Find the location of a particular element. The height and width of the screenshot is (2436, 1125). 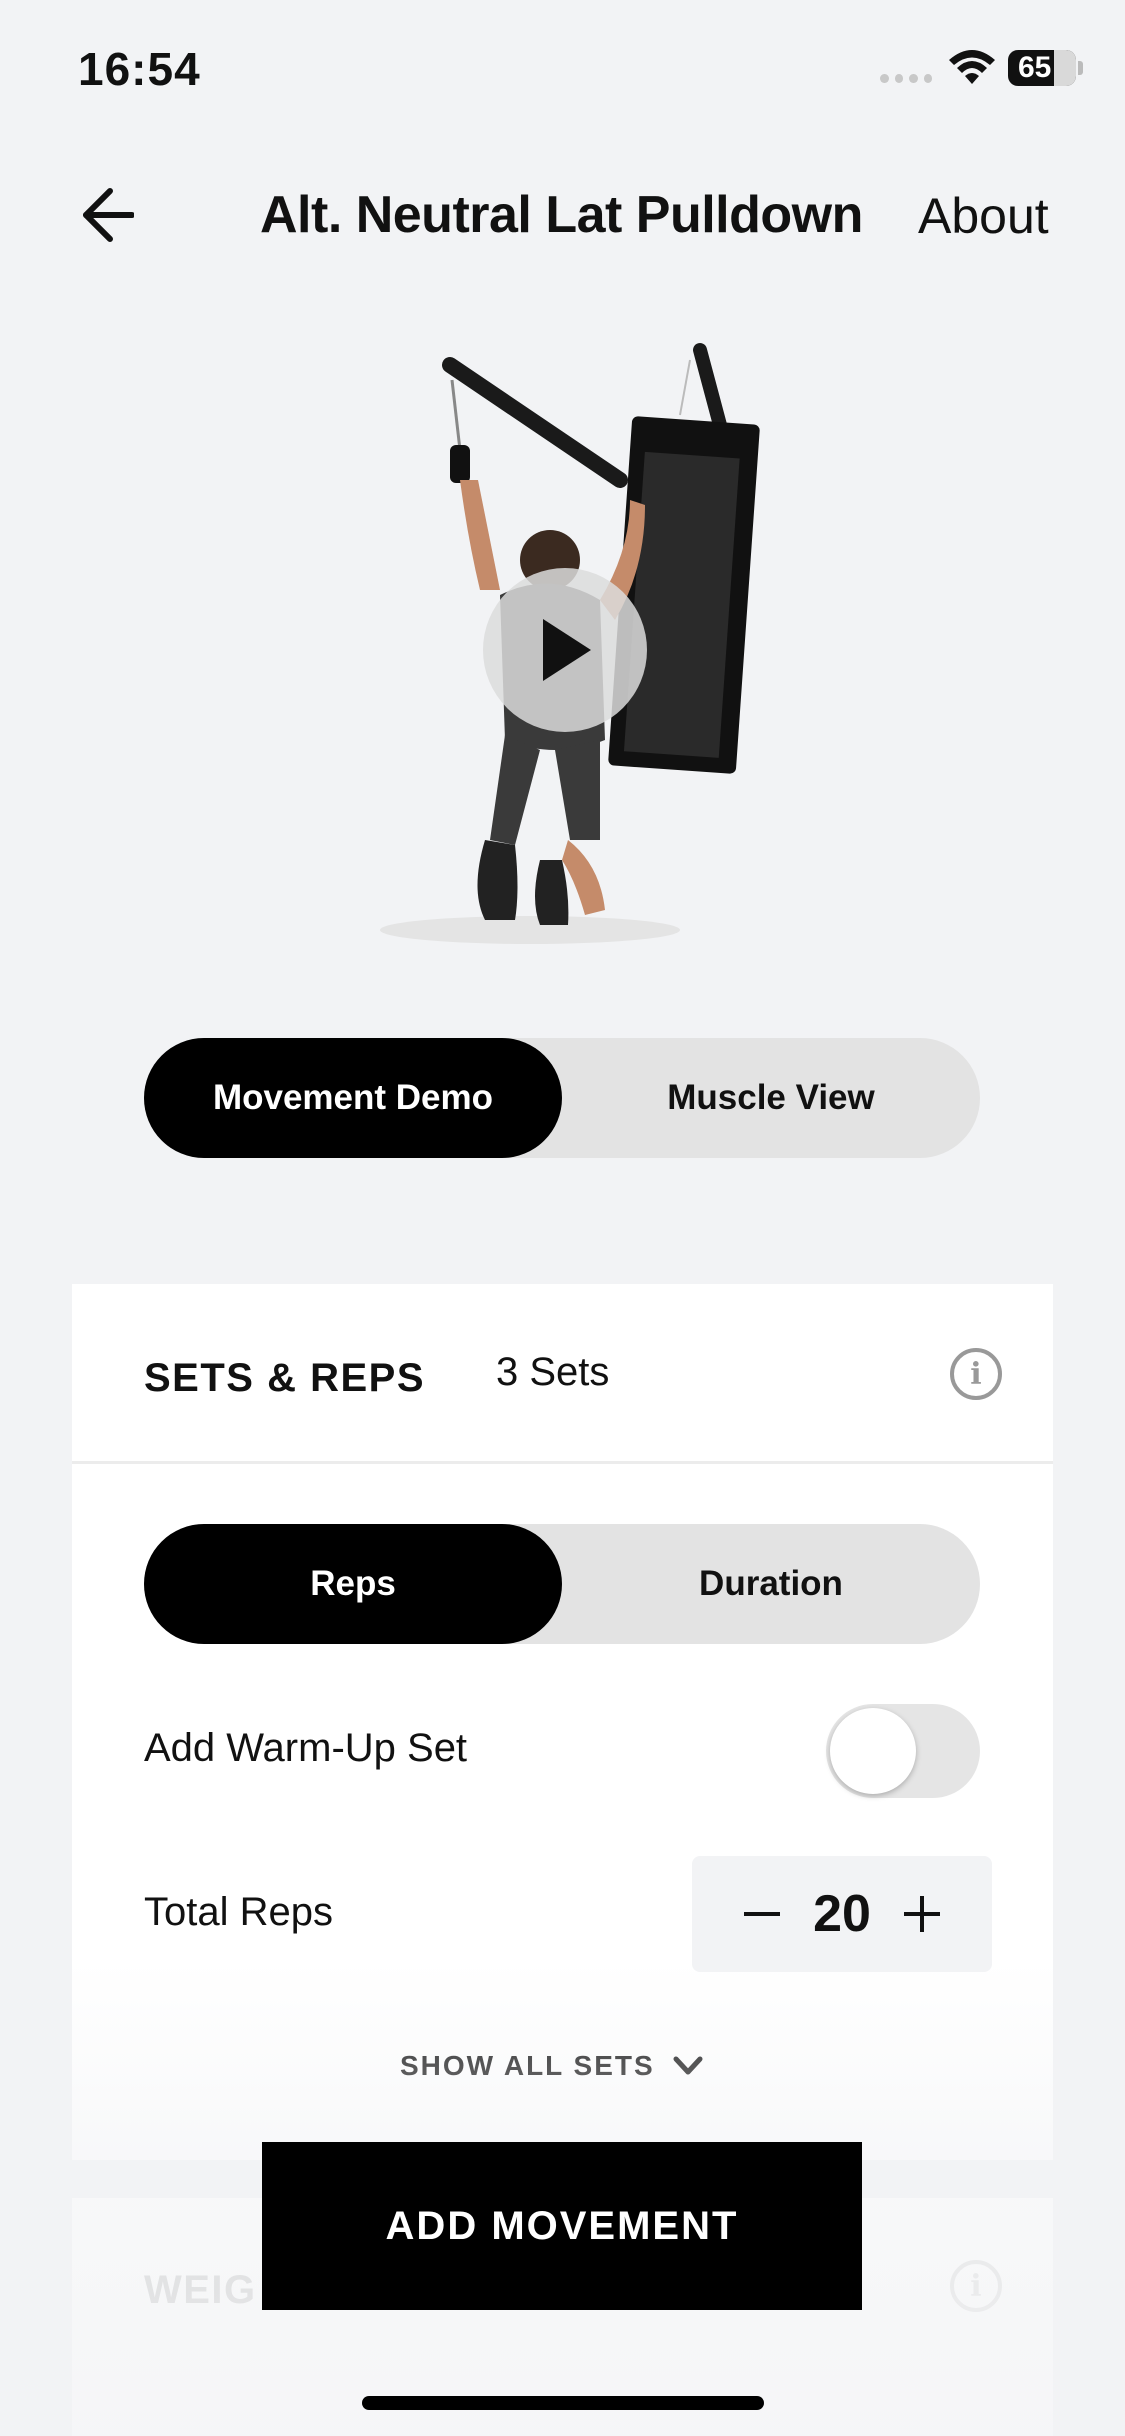

tab-movement-demo: Movement Demo is located at coordinates (353, 1098).